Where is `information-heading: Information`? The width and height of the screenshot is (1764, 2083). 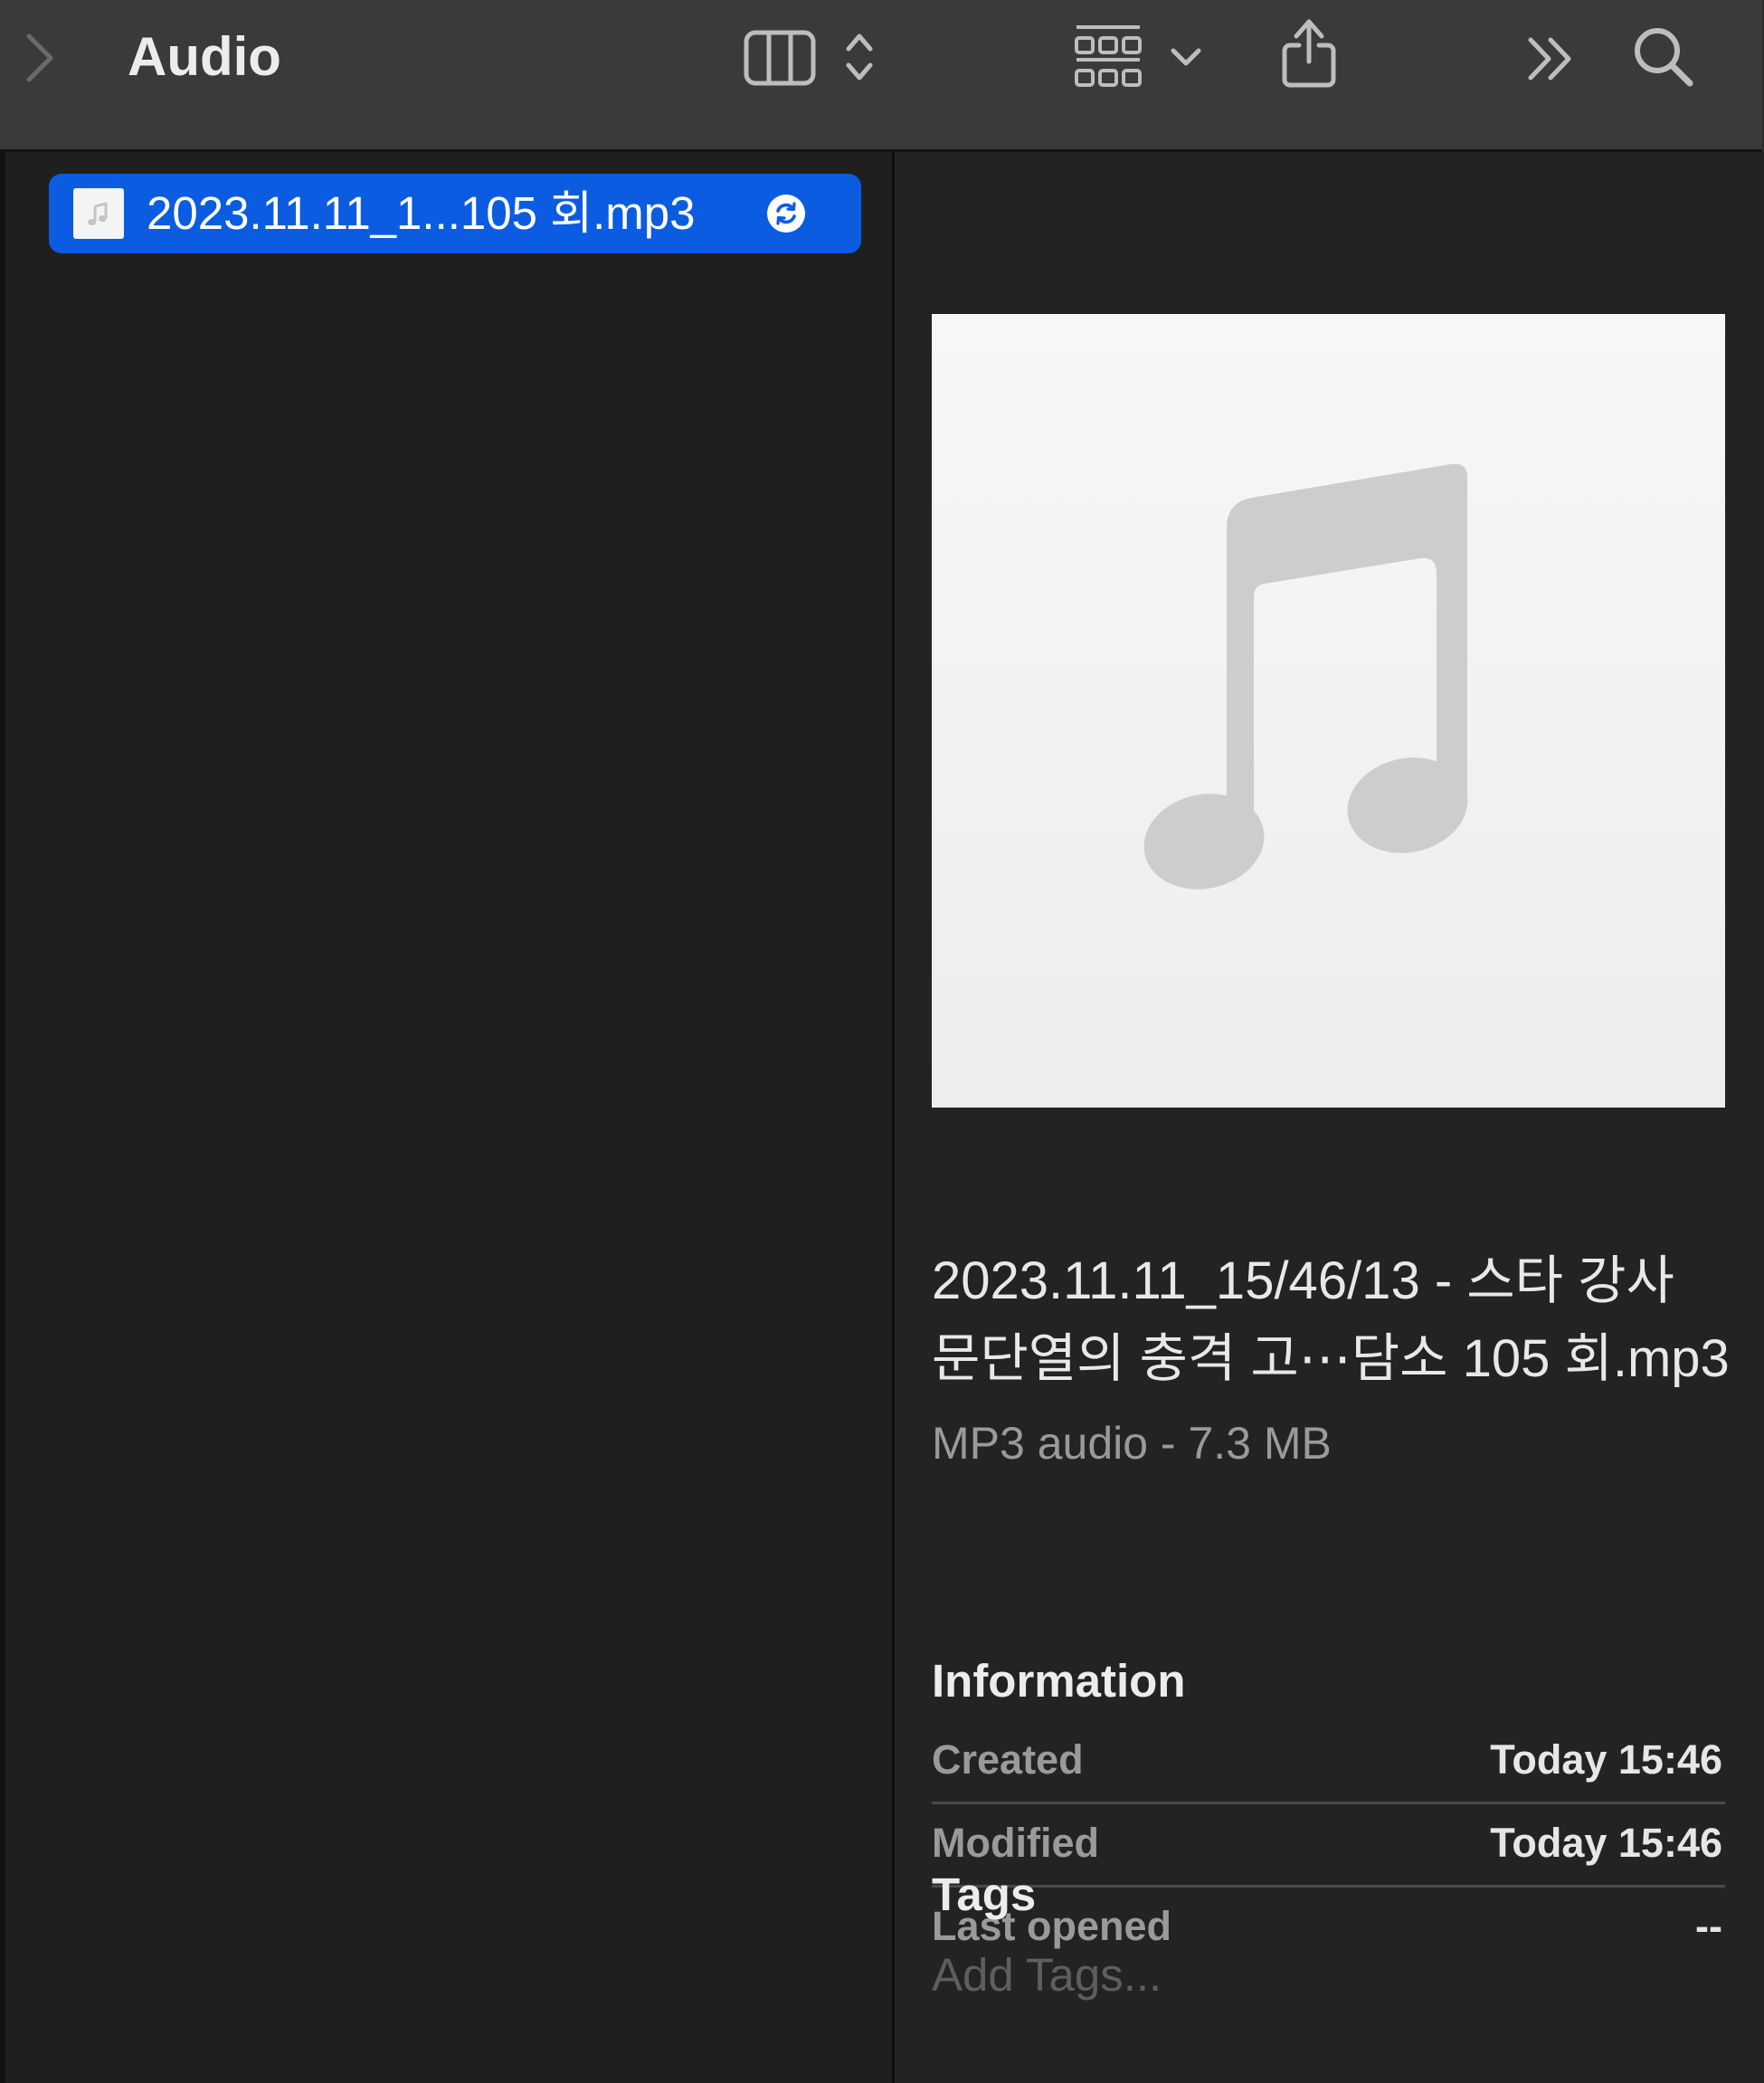 information-heading: Information is located at coordinates (1059, 1681).